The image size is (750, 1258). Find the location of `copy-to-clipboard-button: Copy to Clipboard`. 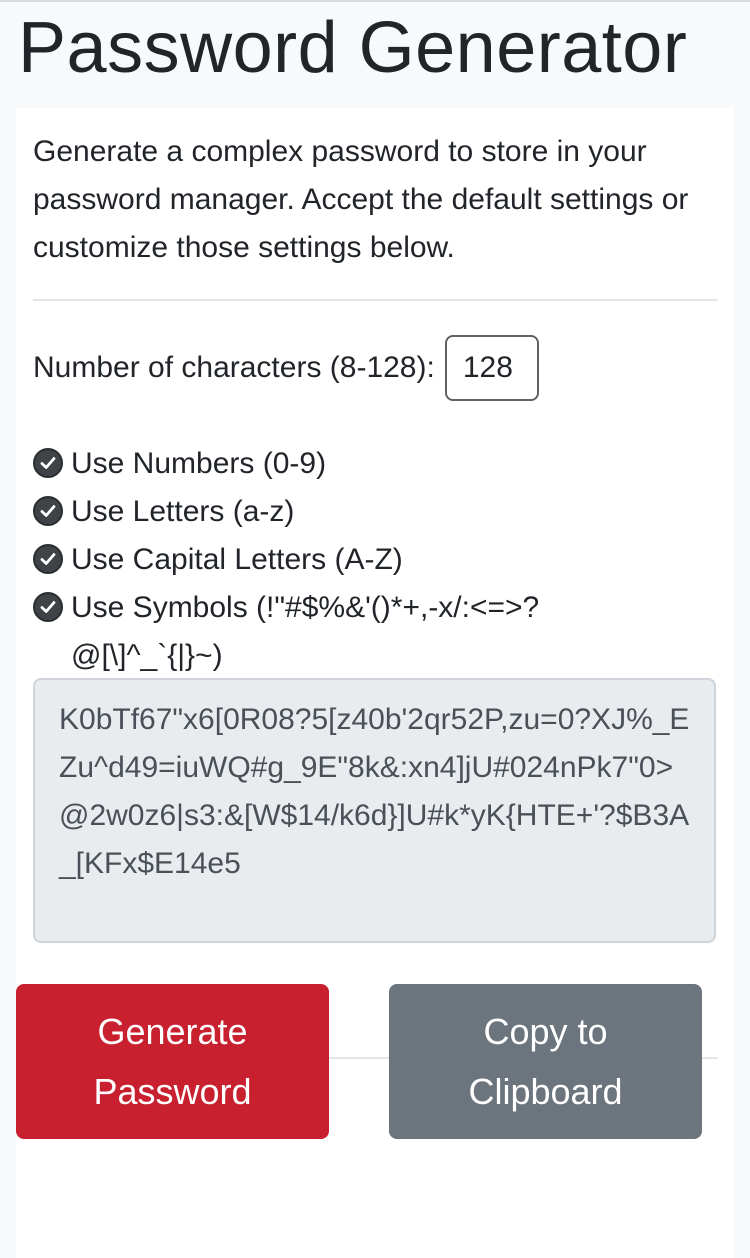

copy-to-clipboard-button: Copy to Clipboard is located at coordinates (545, 1061).